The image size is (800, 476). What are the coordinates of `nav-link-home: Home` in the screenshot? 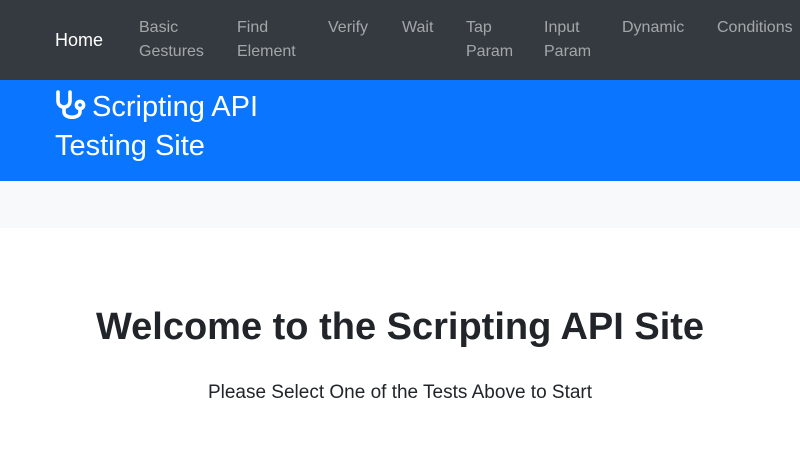 It's located at (79, 40).